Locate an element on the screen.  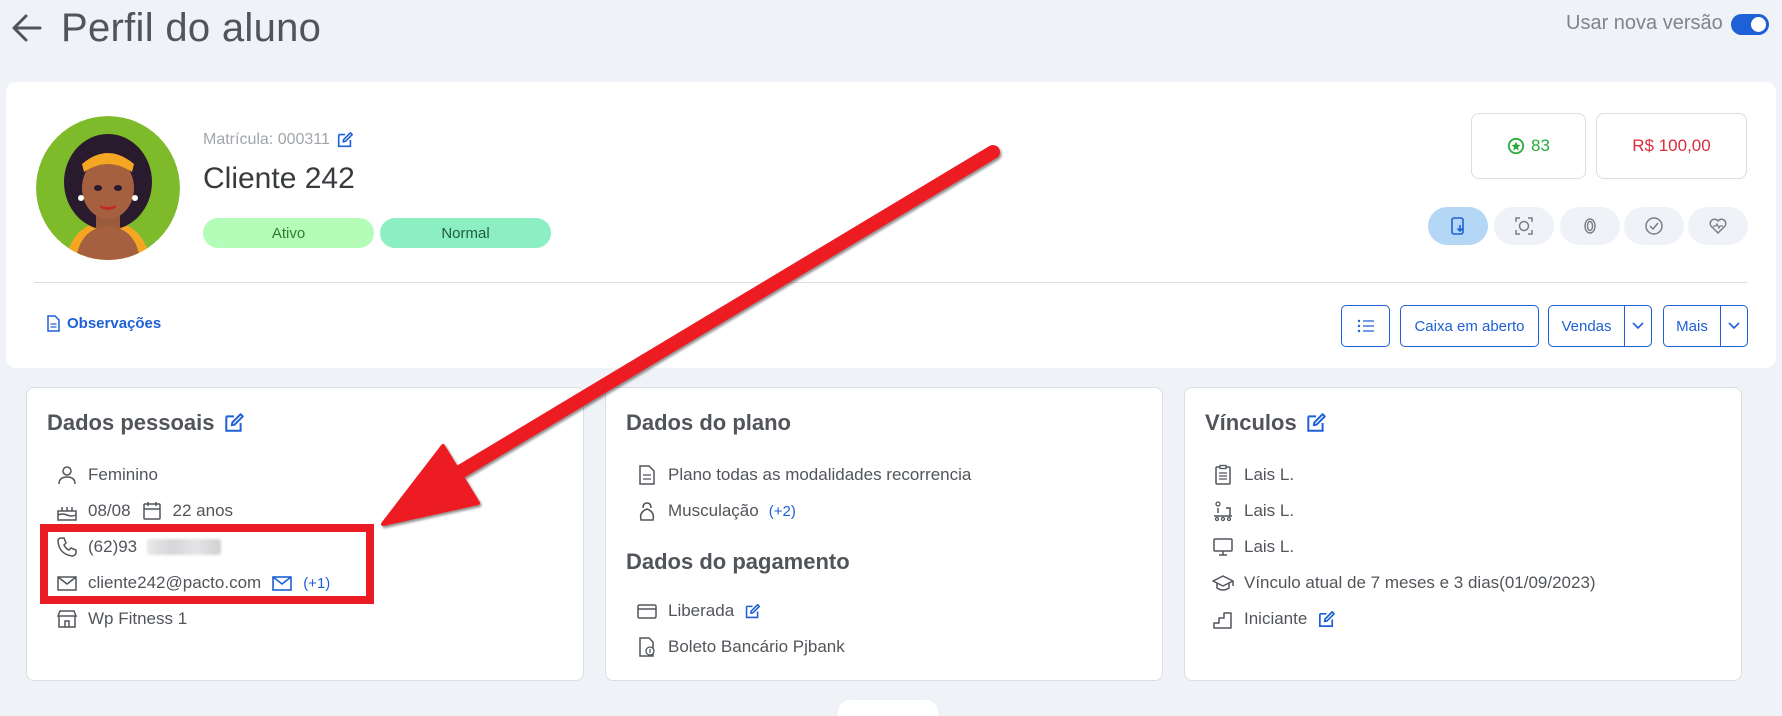
consultant-value: Lais L. is located at coordinates (1269, 474).